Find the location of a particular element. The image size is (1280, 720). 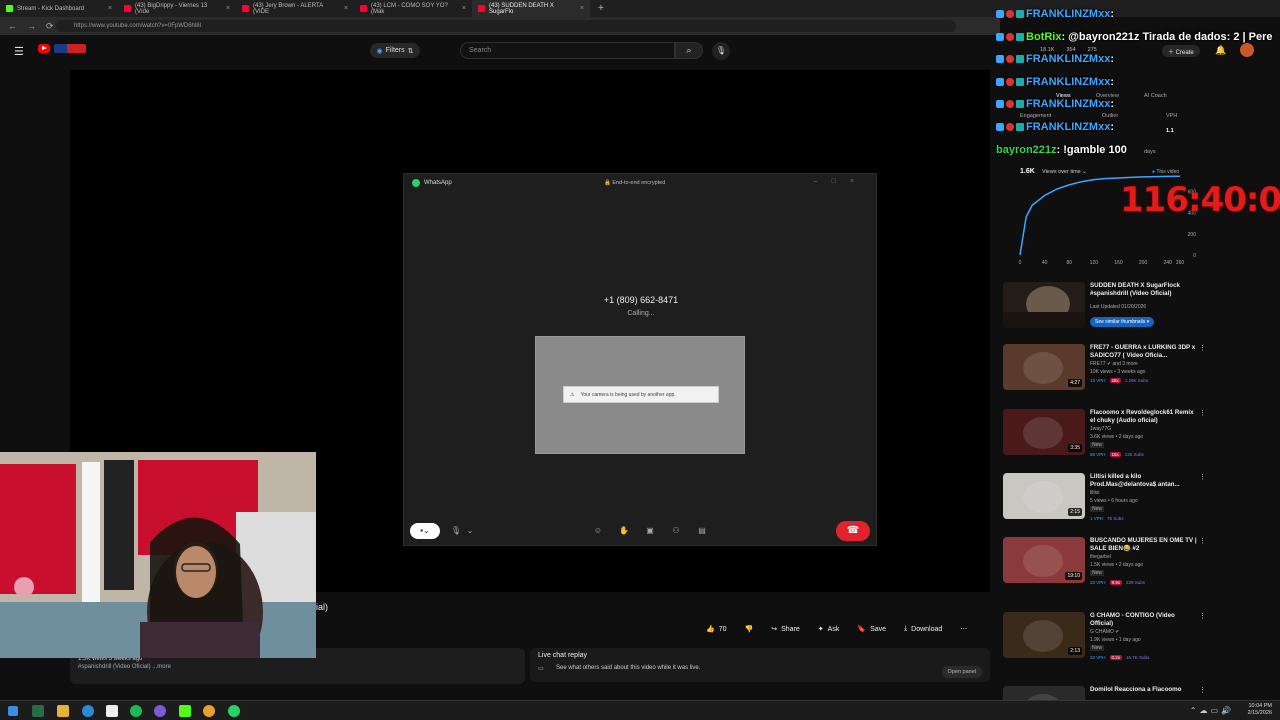

terminal-icon is located at coordinates (38, 711).